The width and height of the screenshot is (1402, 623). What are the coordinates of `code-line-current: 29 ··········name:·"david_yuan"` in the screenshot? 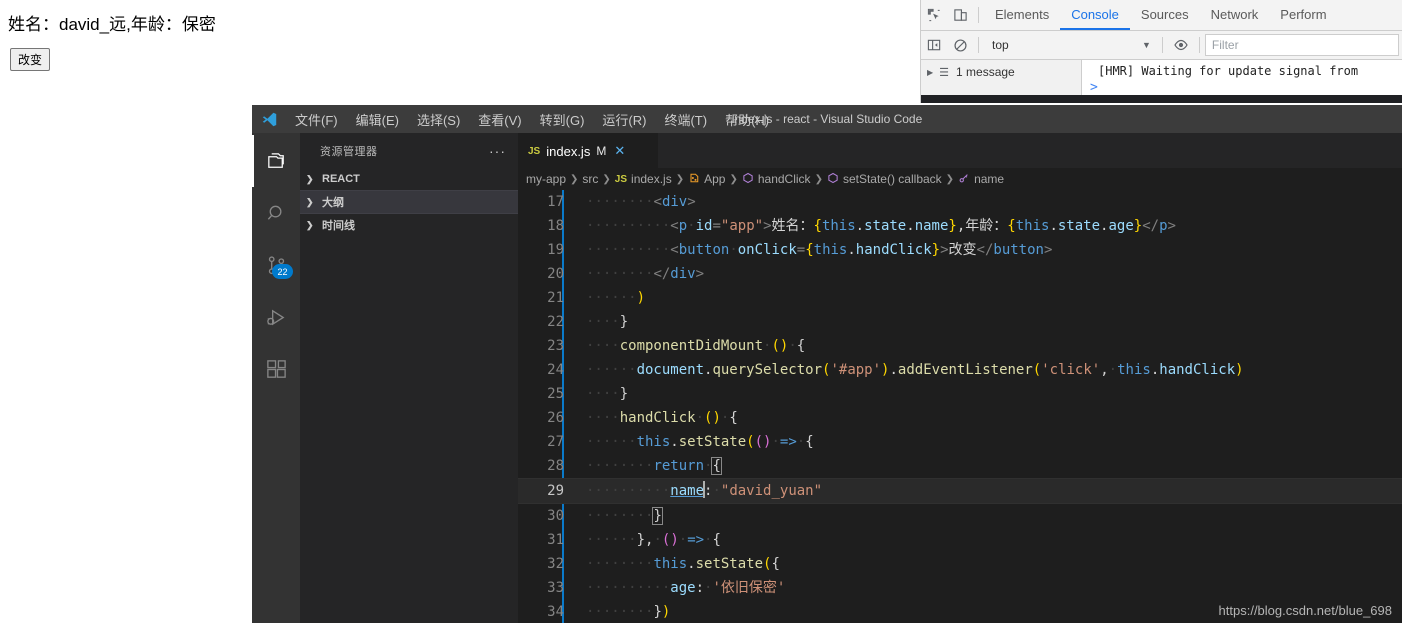 It's located at (960, 491).